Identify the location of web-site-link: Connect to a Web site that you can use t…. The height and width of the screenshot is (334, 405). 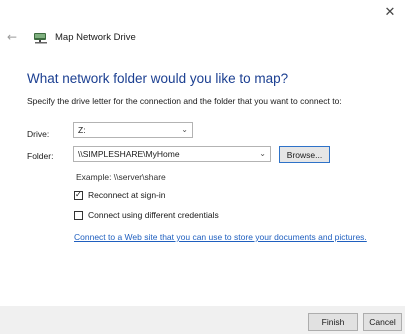
(220, 237).